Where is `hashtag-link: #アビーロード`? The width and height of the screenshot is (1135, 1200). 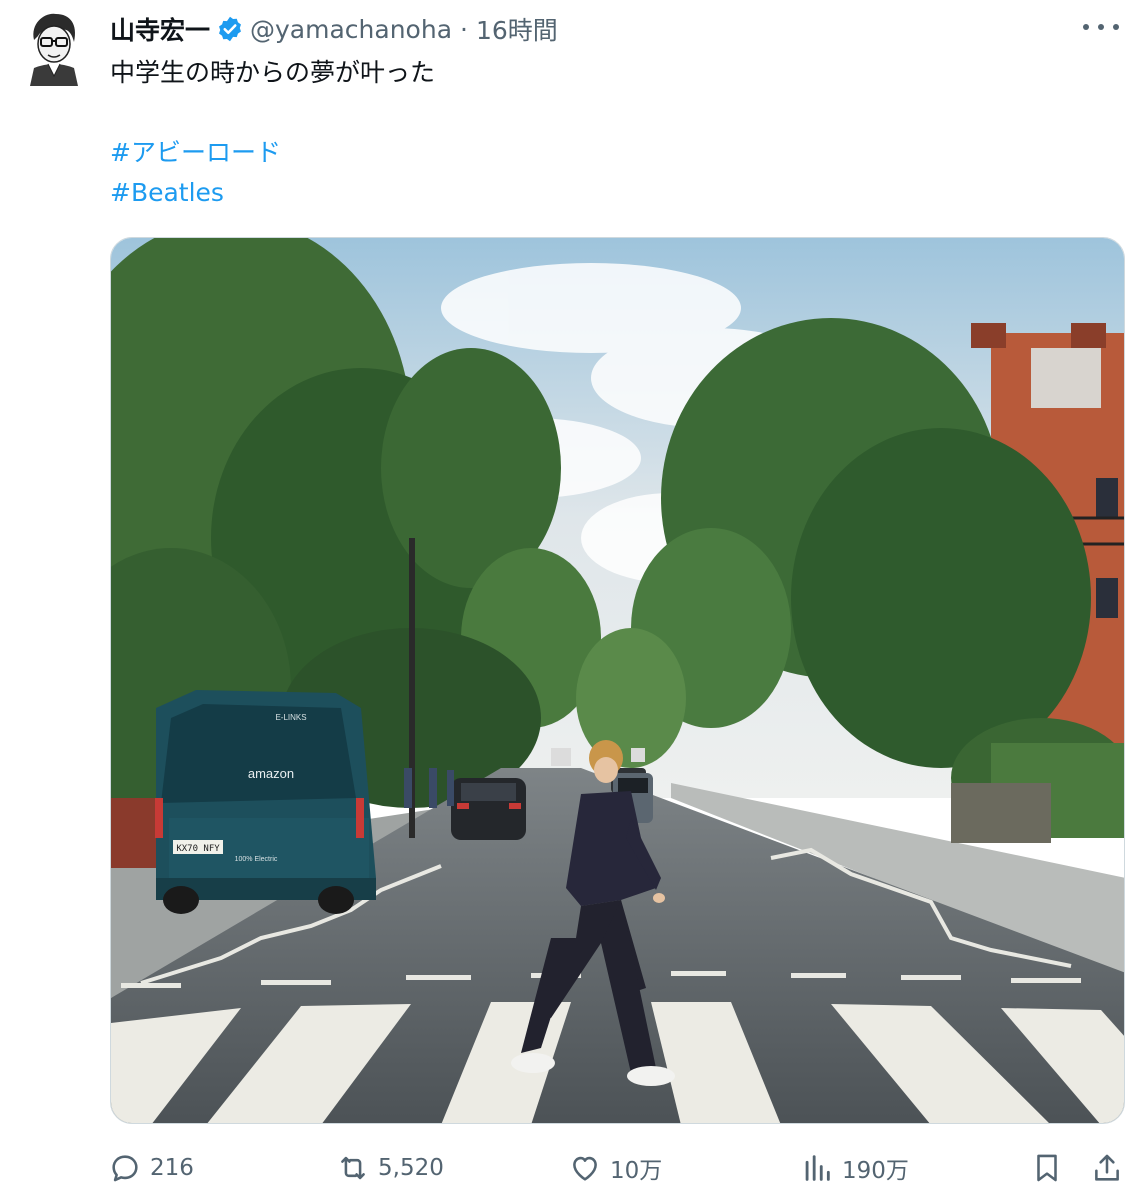 hashtag-link: #アビーロード is located at coordinates (195, 153).